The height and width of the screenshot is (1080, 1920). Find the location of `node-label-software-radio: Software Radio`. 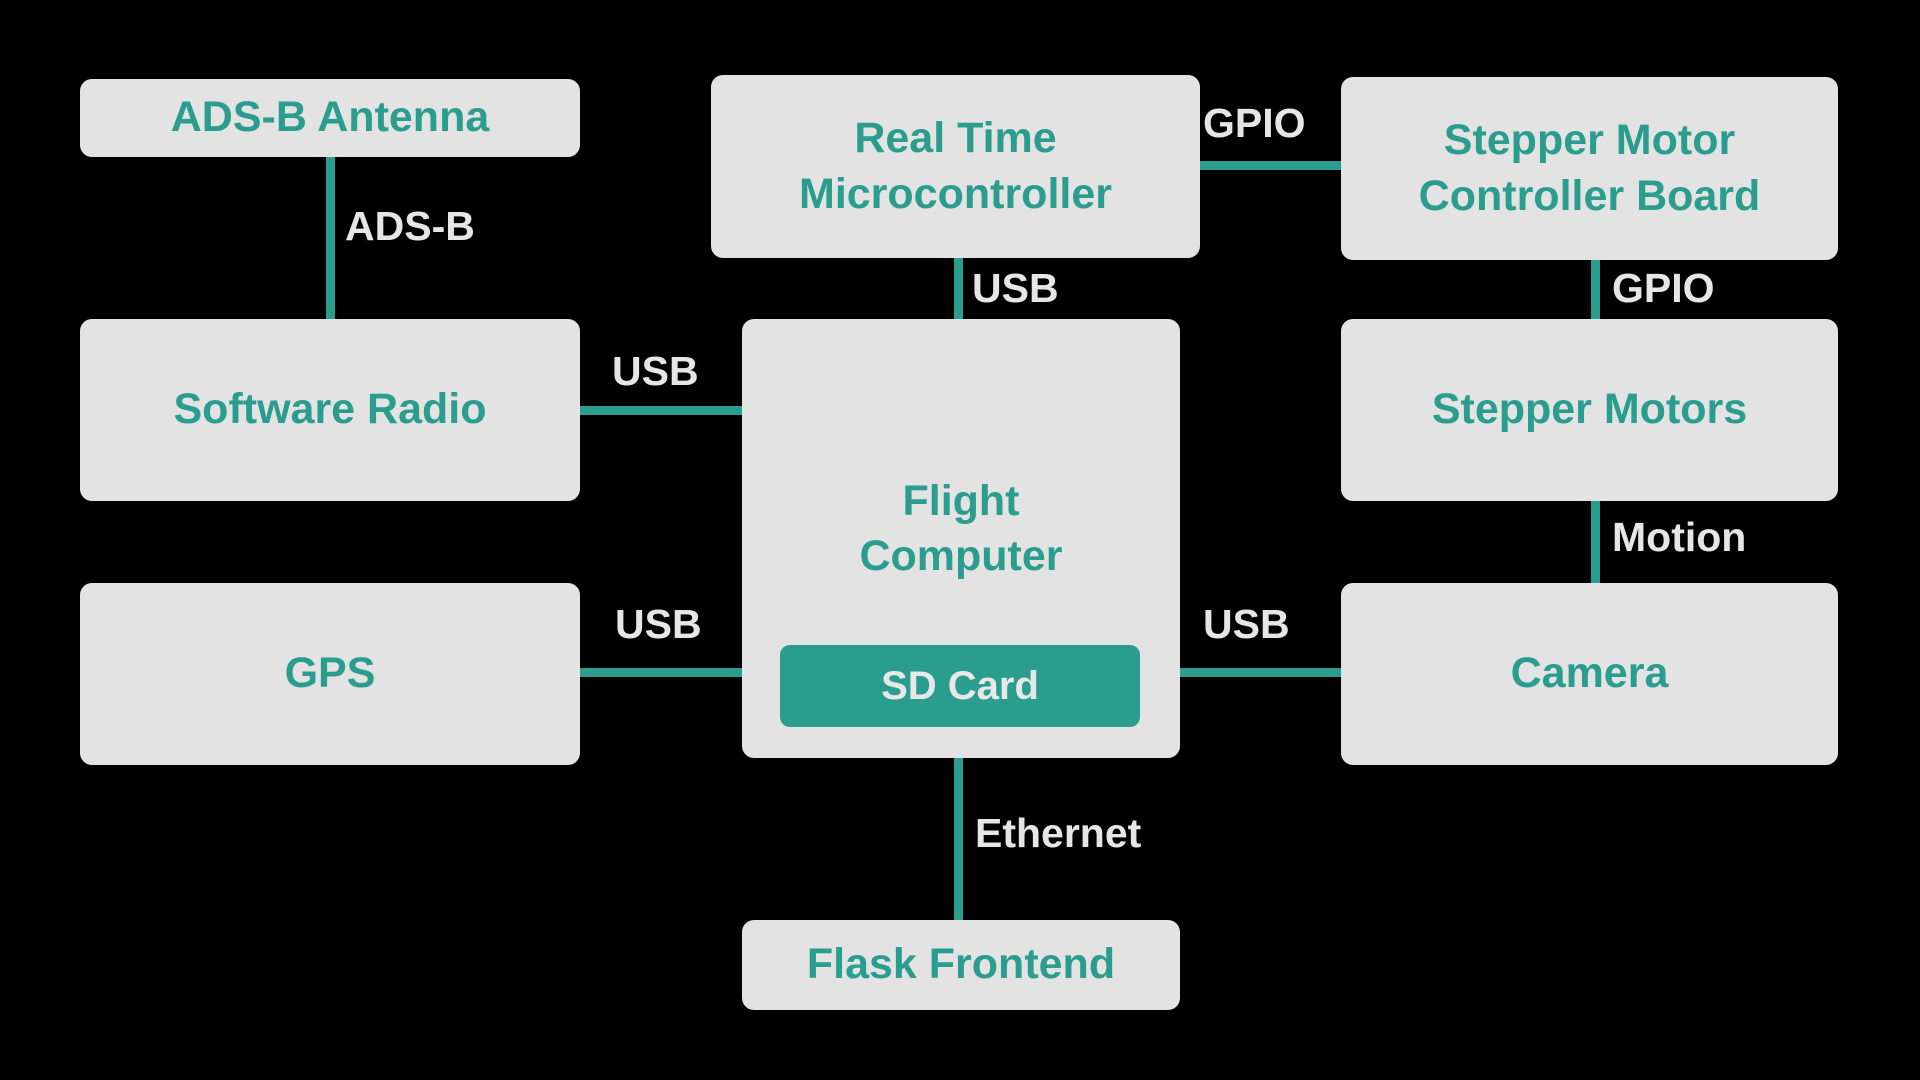

node-label-software-radio: Software Radio is located at coordinates (330, 409).